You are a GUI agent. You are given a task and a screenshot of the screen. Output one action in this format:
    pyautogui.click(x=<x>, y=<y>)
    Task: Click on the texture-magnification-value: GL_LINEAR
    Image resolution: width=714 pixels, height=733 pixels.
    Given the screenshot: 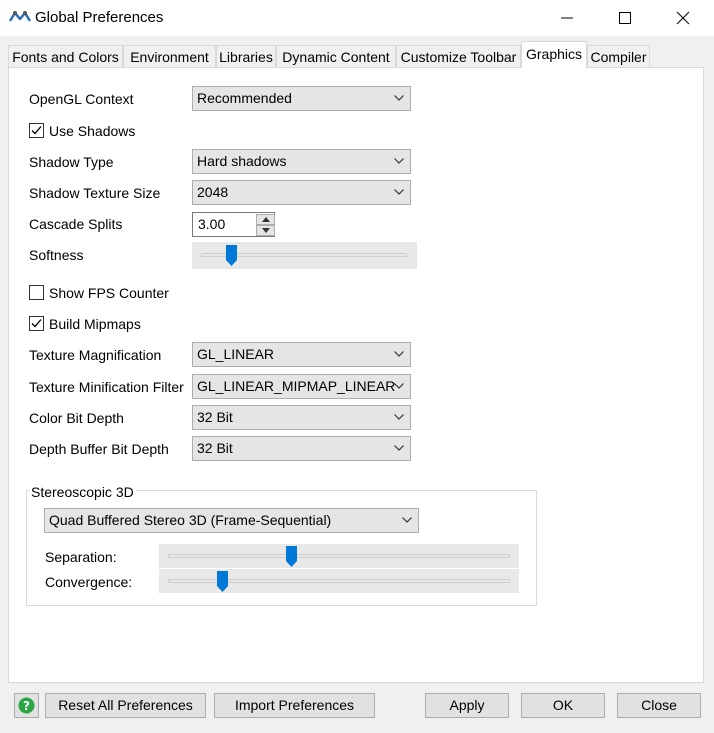 What is the action you would take?
    pyautogui.click(x=236, y=354)
    